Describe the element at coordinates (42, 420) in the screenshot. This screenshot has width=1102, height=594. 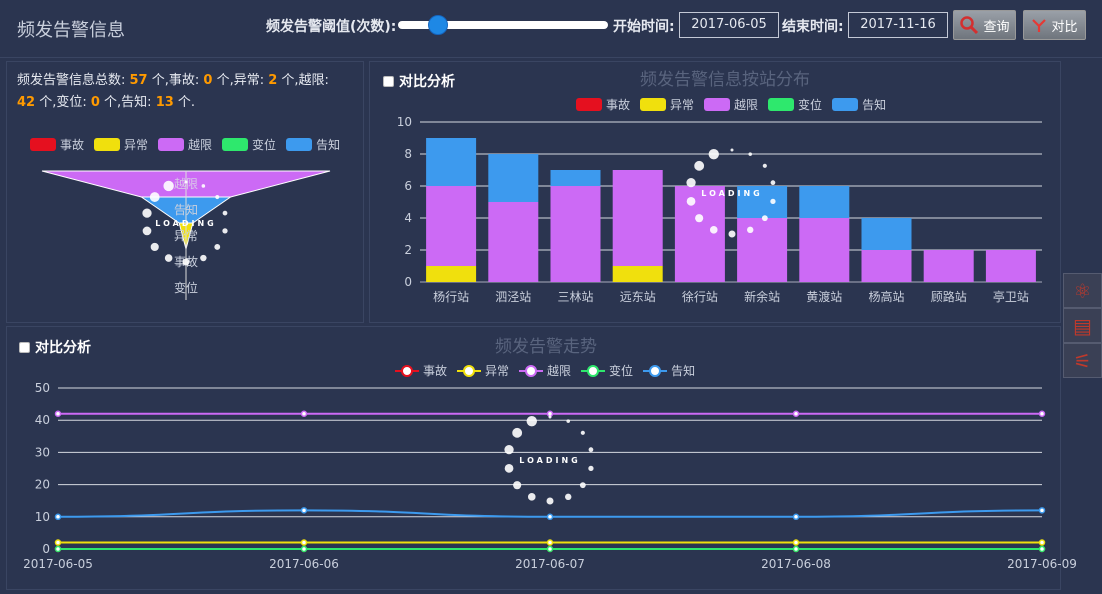
I see `y-tick-label: 40` at that location.